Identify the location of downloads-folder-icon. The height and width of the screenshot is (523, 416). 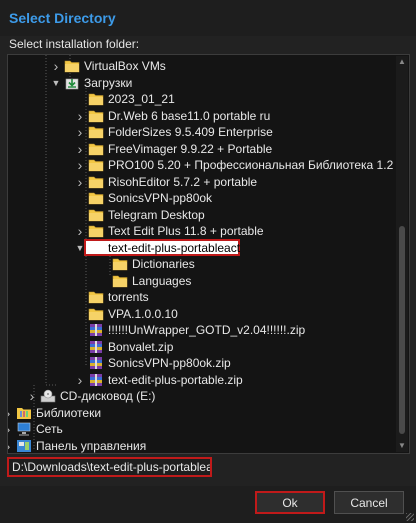
(72, 83).